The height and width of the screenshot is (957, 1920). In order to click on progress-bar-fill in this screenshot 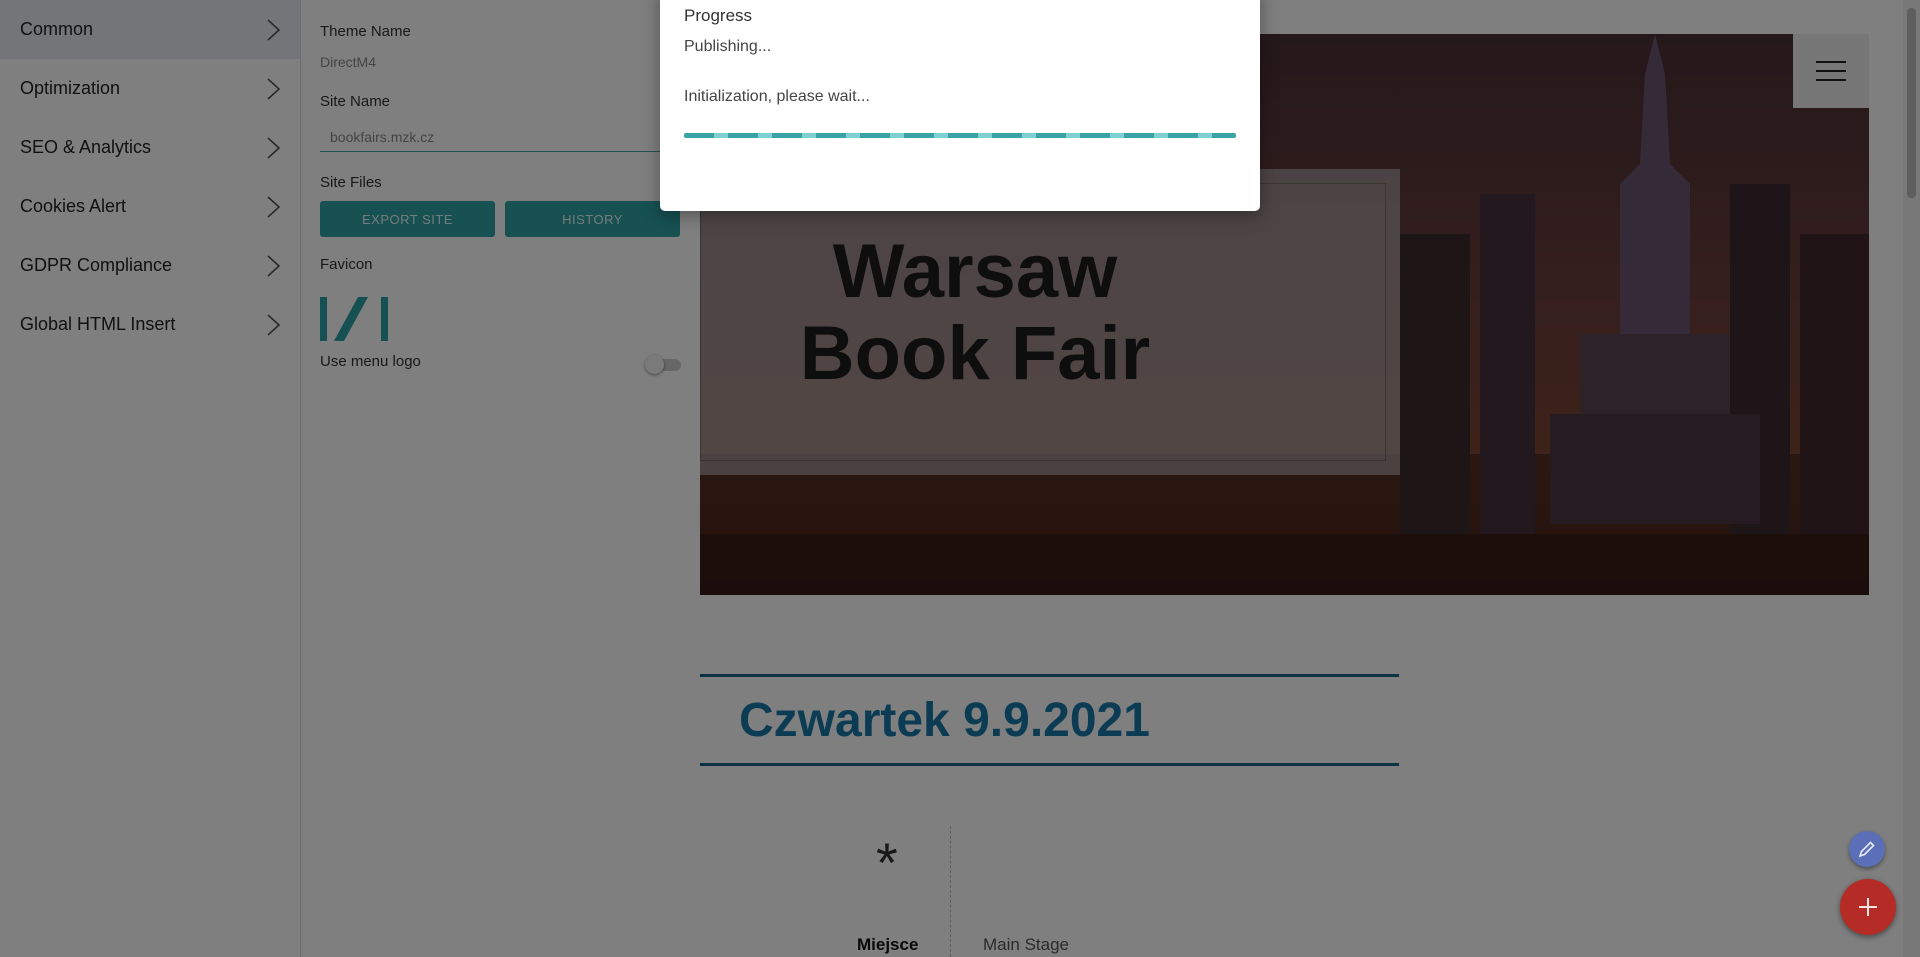, I will do `click(960, 135)`.